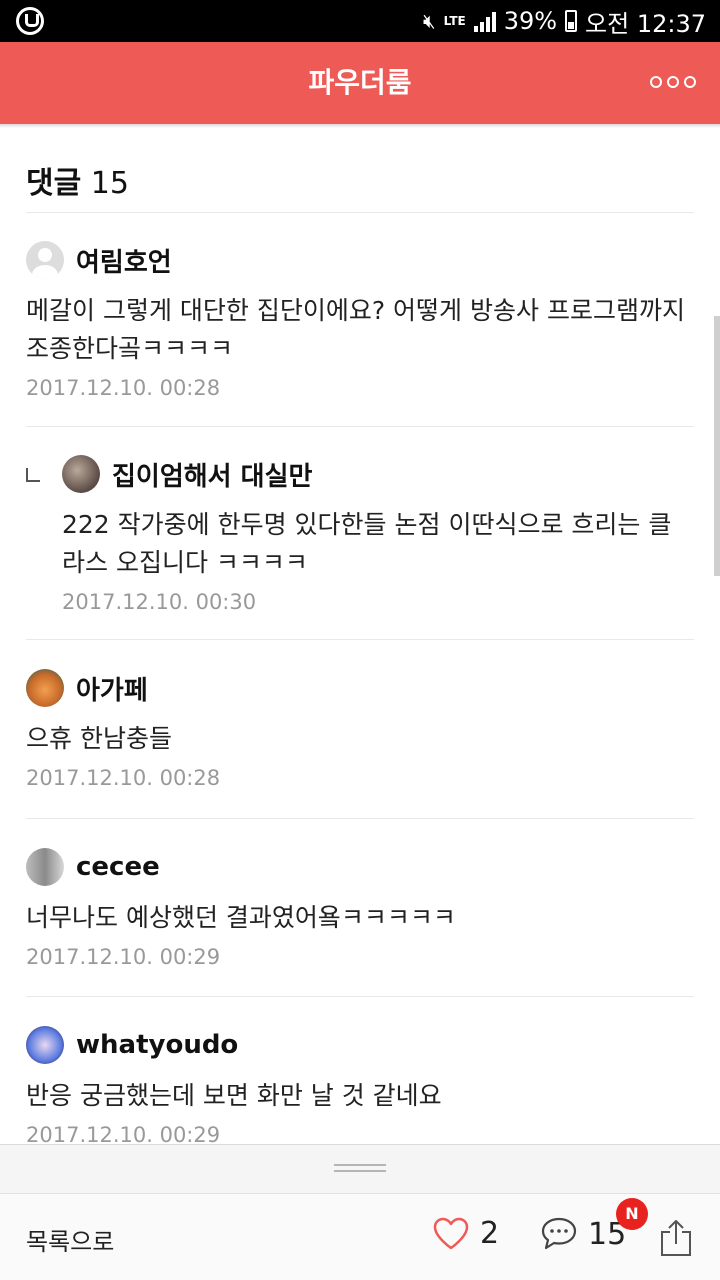 The width and height of the screenshot is (720, 1280). What do you see at coordinates (429, 21) in the screenshot?
I see `mute-icon: 🔇︎` at bounding box center [429, 21].